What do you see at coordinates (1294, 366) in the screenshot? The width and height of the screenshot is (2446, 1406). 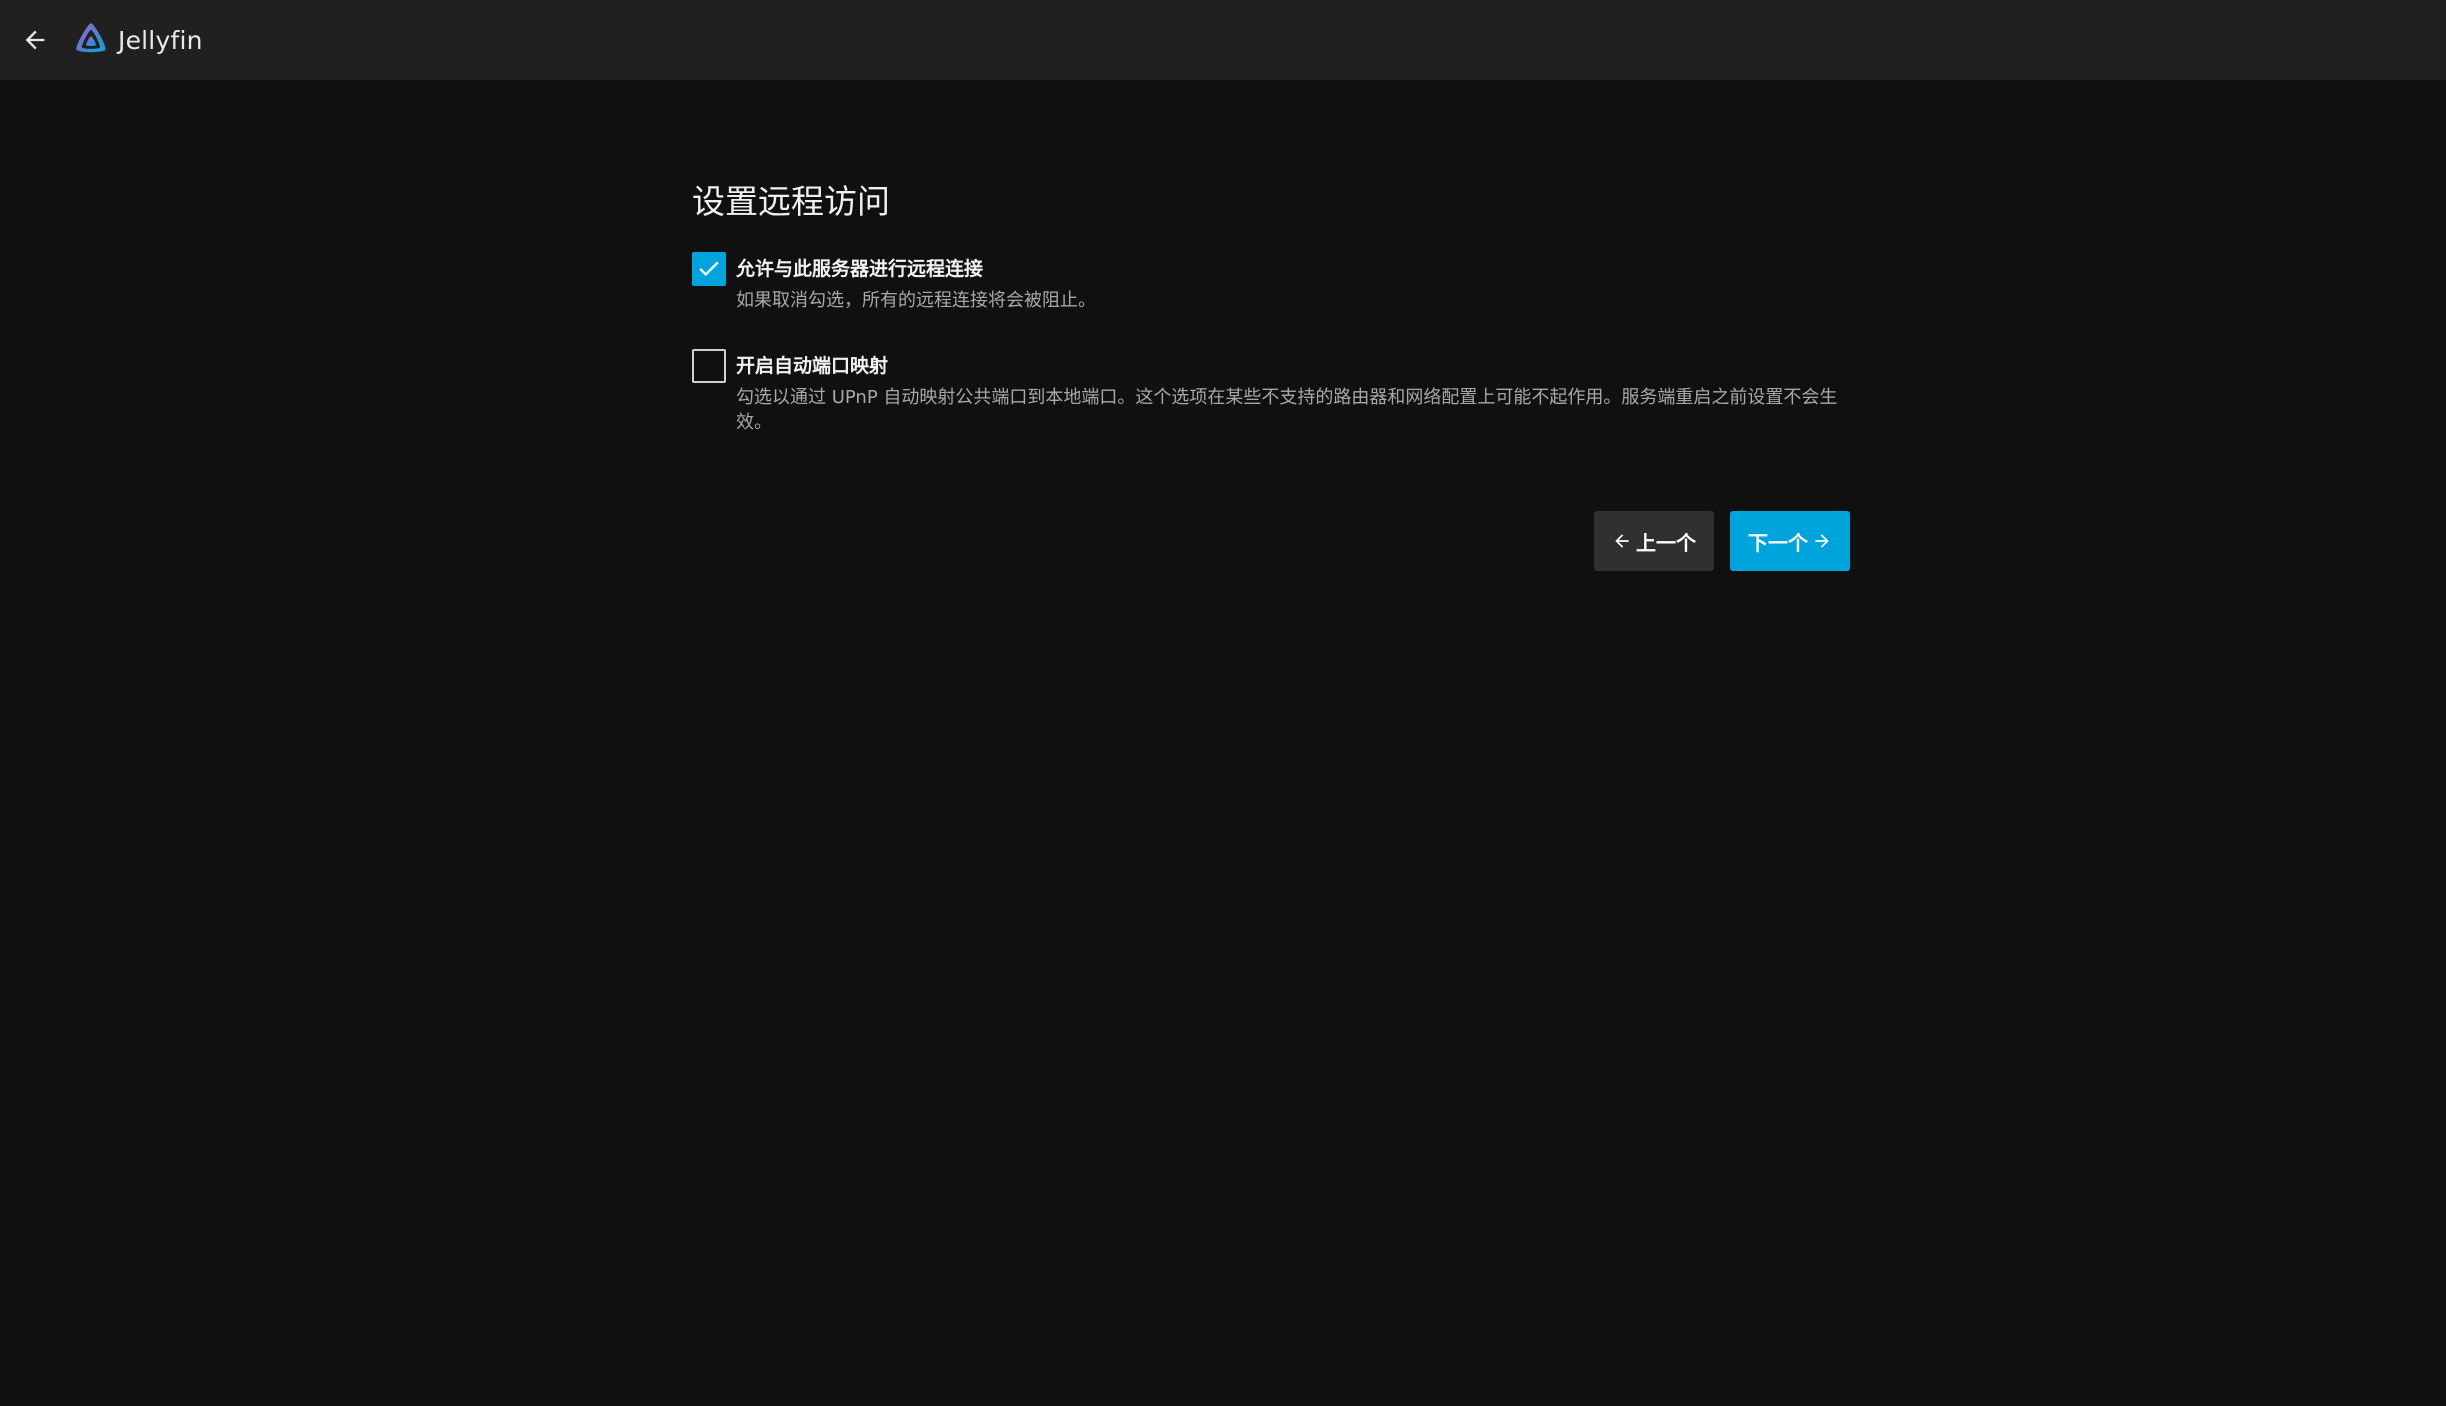 I see `port-mapping-label: 开启自动端口映射` at bounding box center [1294, 366].